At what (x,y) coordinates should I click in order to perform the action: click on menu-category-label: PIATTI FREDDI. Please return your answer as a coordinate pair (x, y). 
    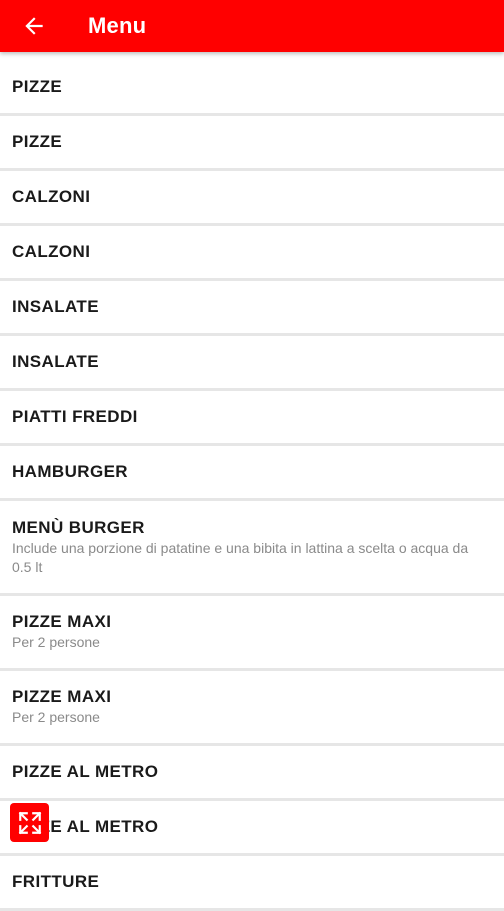
    Looking at the image, I should click on (75, 416).